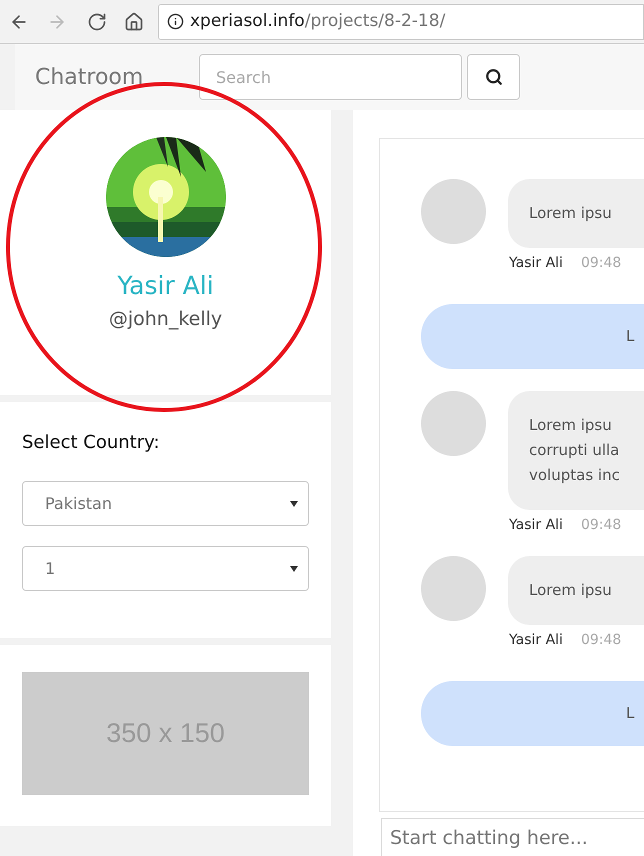 This screenshot has width=644, height=856. Describe the element at coordinates (117, 77) in the screenshot. I see `brand-title: Chatroom` at that location.